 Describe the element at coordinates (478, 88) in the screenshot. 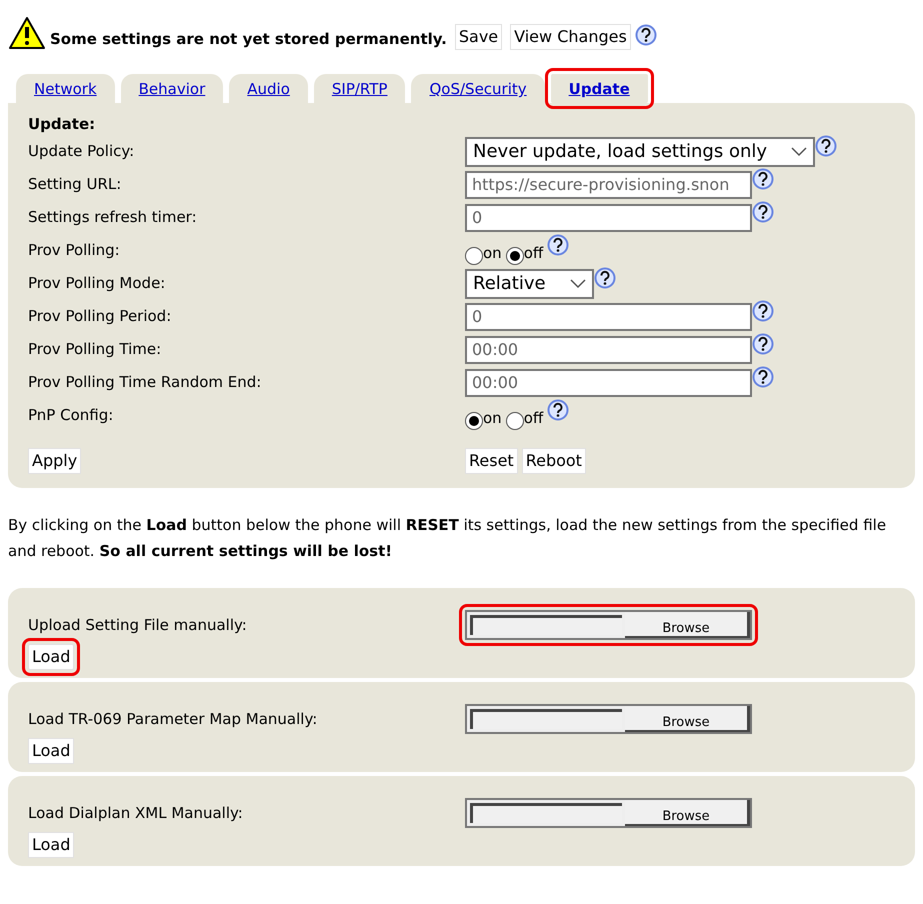

I see `tab: QoS/Security` at that location.